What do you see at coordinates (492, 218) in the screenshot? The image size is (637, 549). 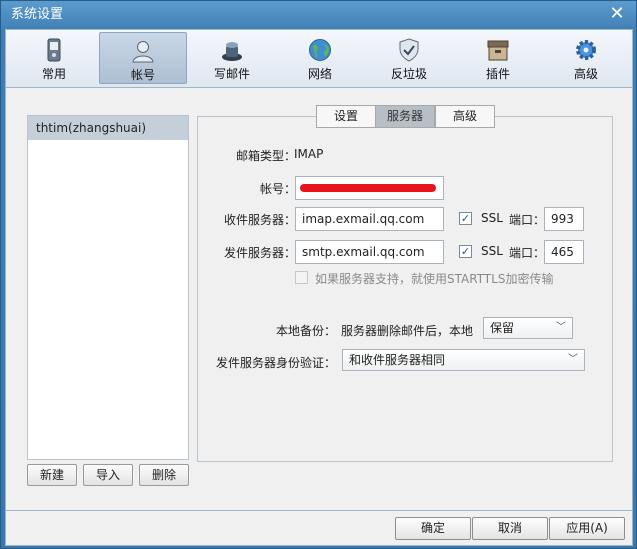 I see `incoming-ssl-label: SSL` at bounding box center [492, 218].